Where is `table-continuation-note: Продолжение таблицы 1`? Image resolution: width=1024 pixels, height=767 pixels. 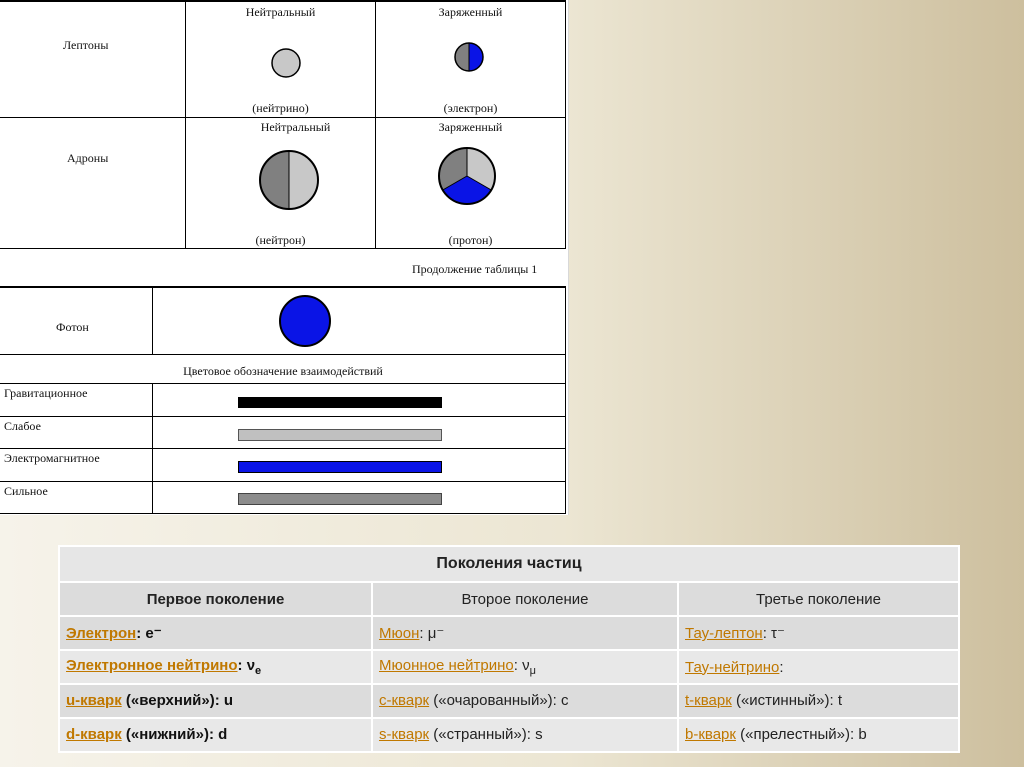 table-continuation-note: Продолжение таблицы 1 is located at coordinates (475, 269).